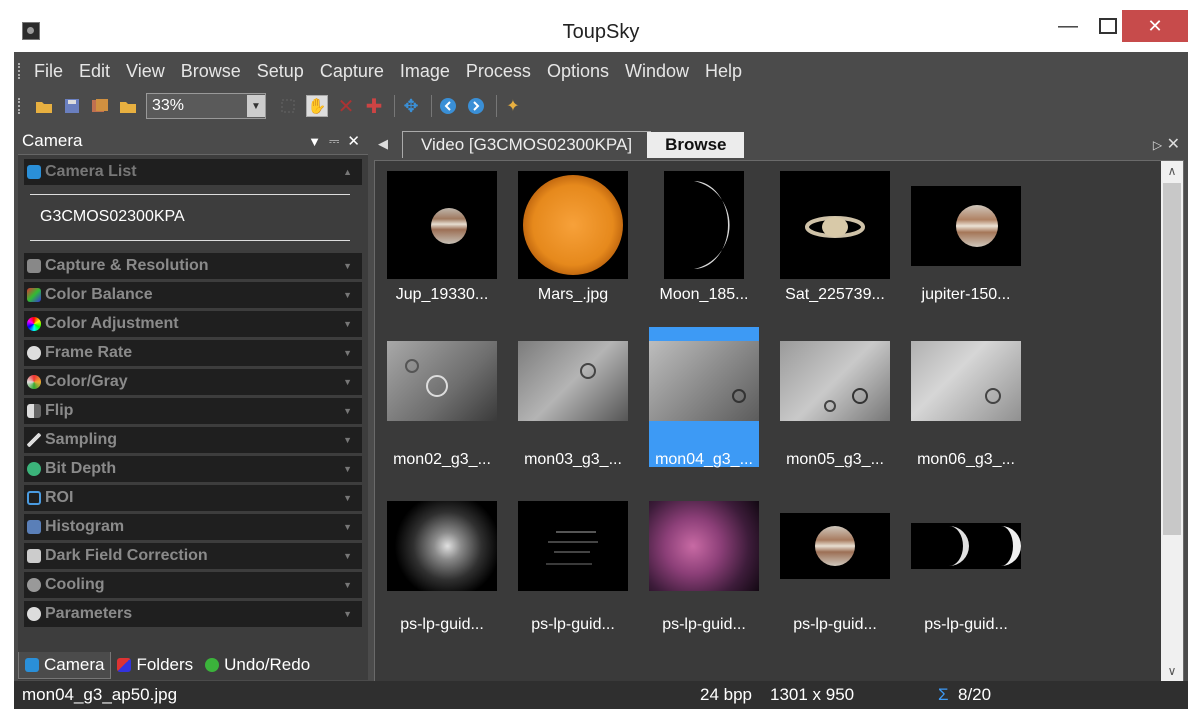  I want to click on dark-field-icon, so click(34, 556).